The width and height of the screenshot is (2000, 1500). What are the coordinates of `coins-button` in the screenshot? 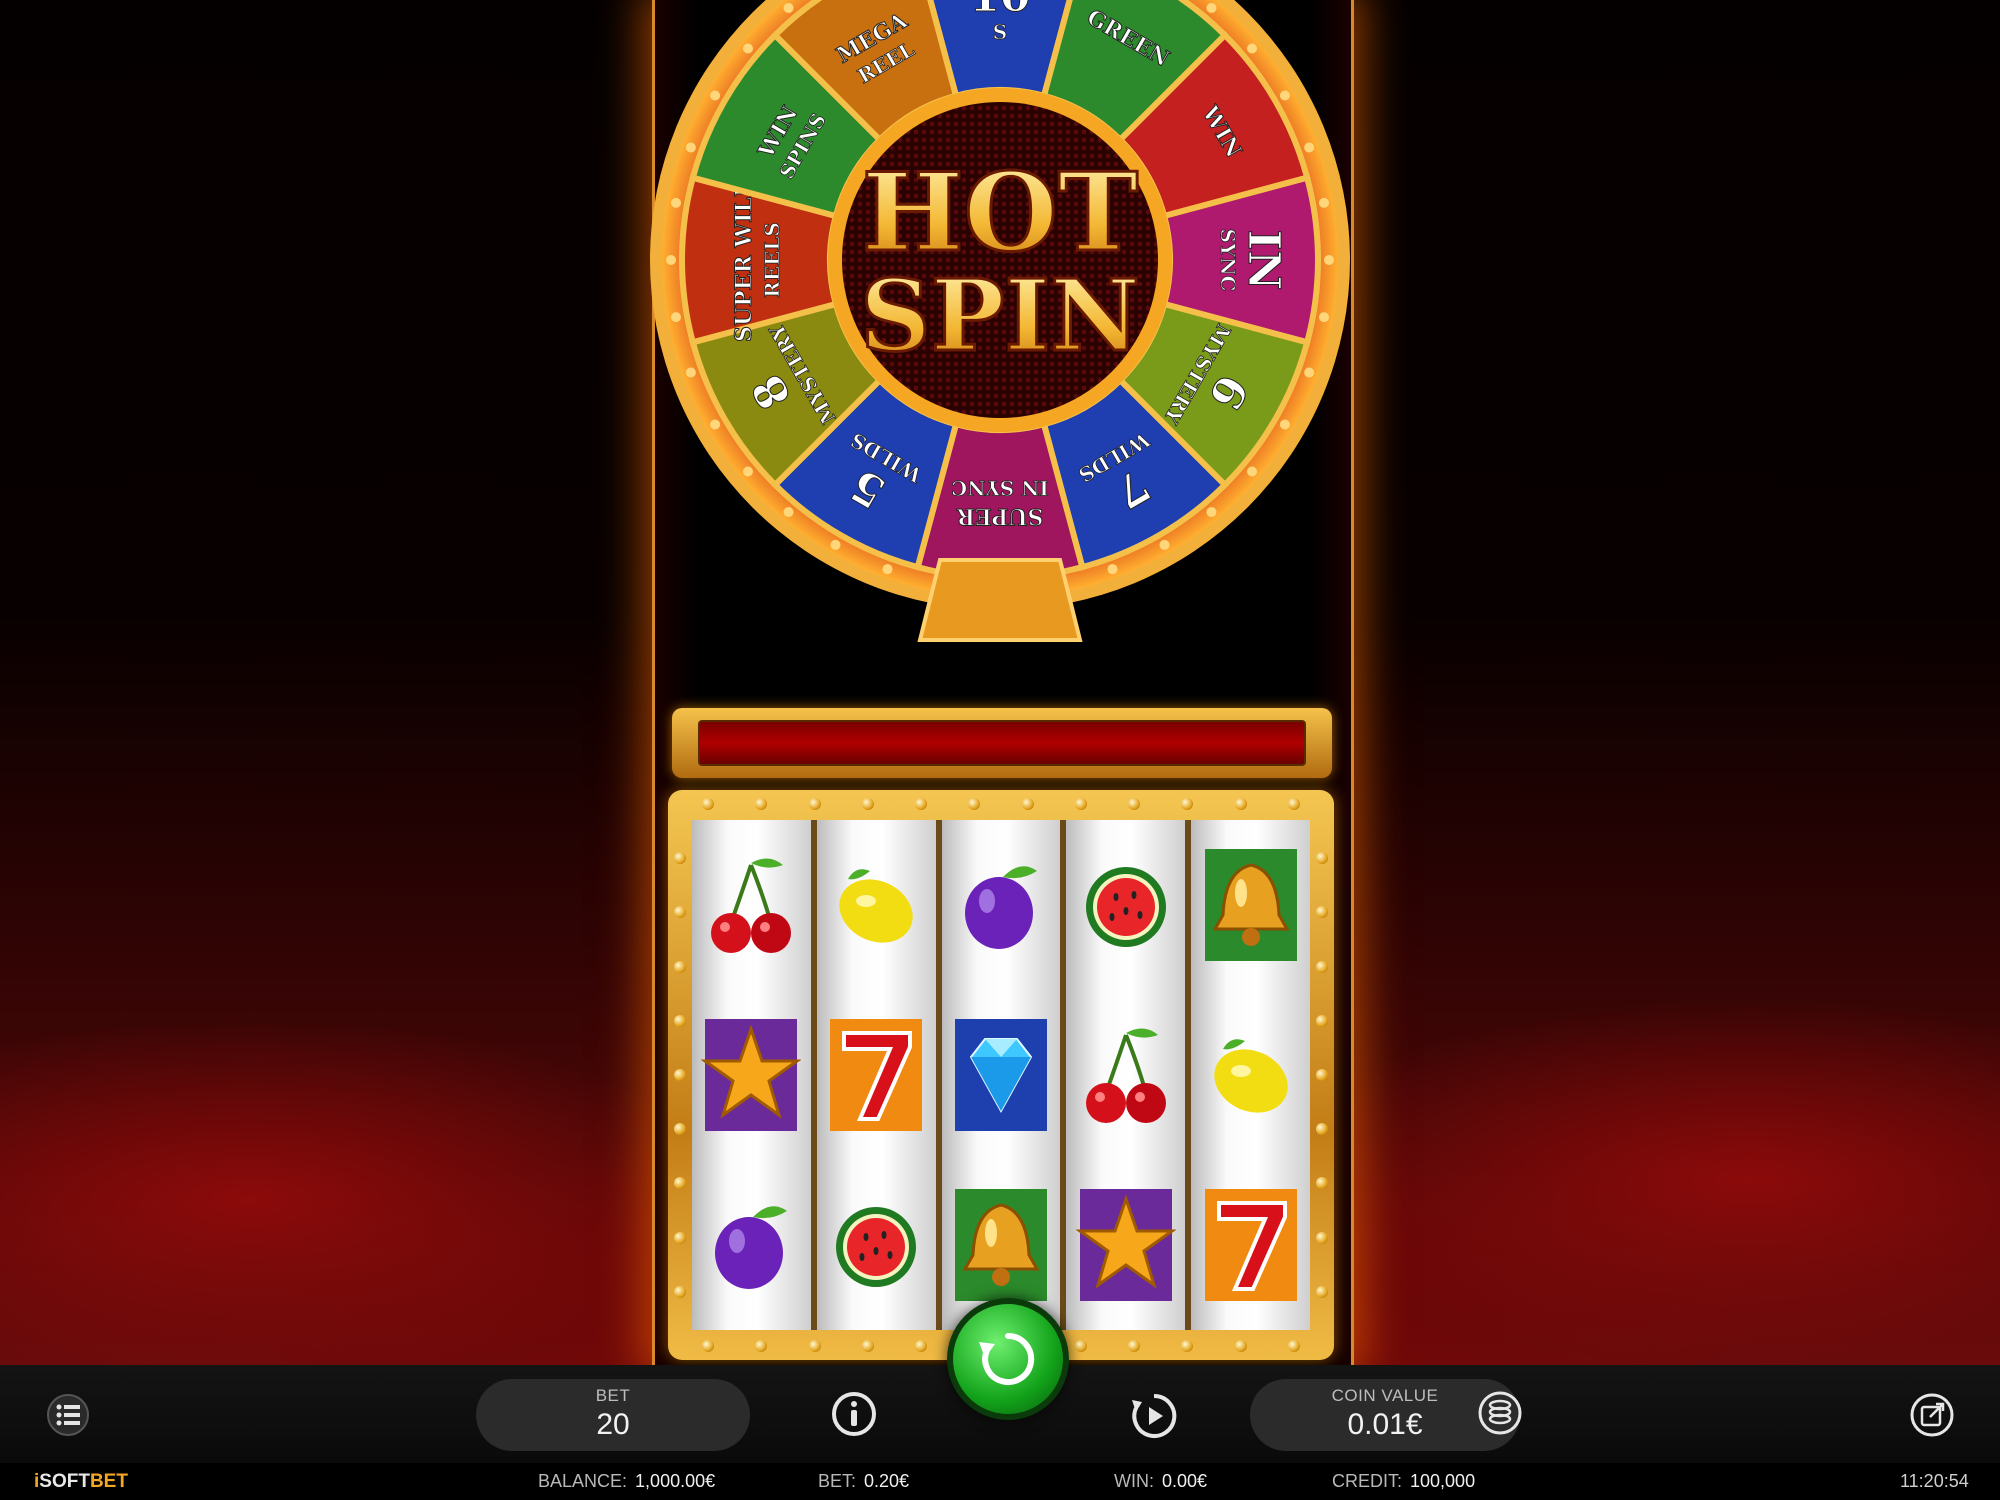 It's located at (1500, 1413).